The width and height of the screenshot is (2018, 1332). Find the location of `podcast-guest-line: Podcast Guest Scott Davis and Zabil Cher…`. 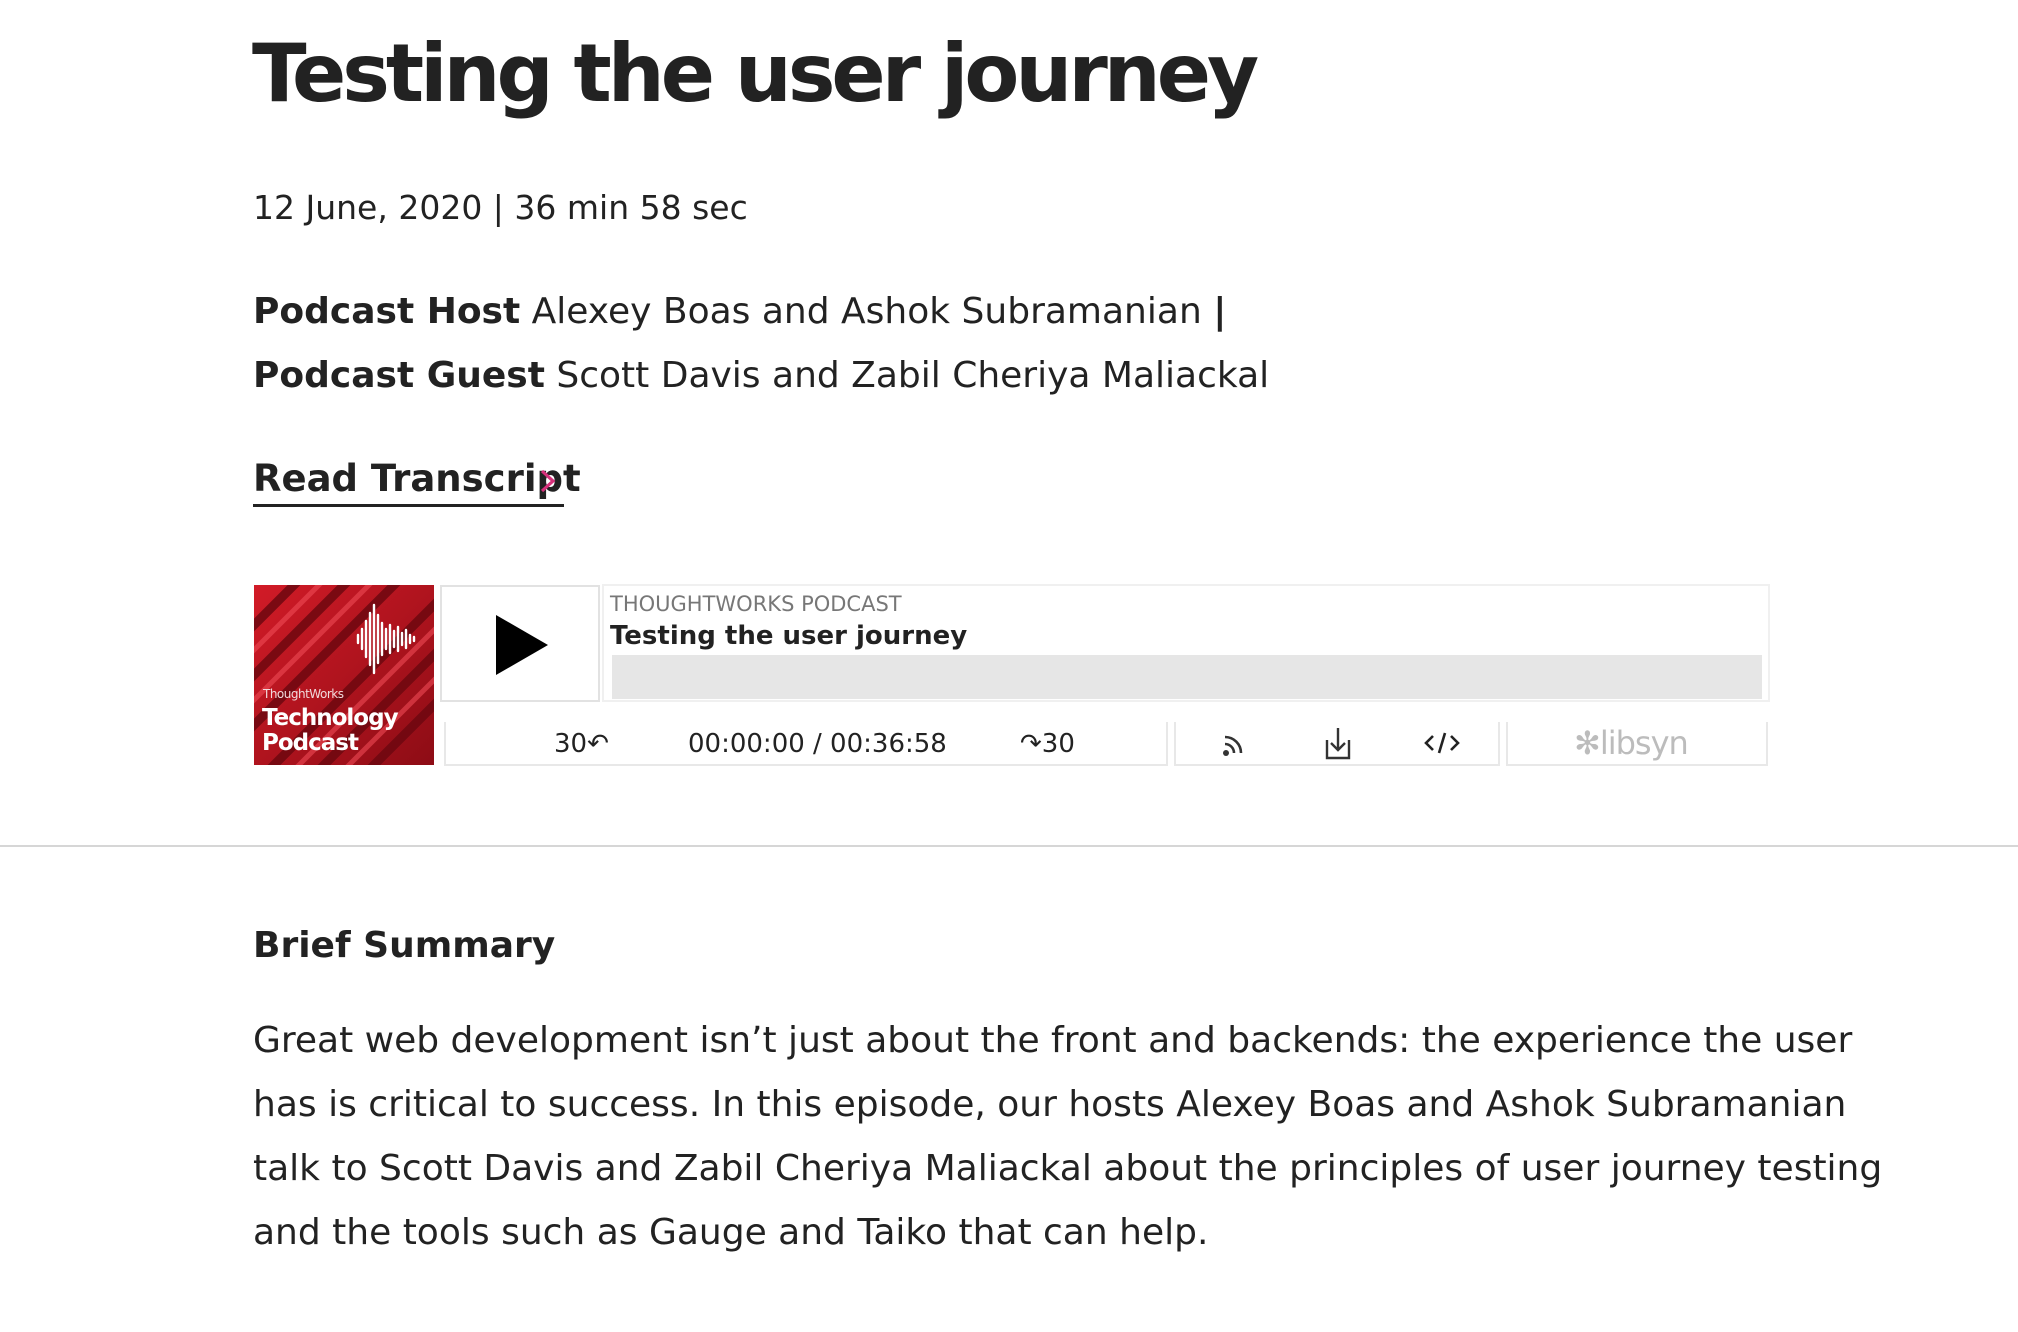

podcast-guest-line: Podcast Guest Scott Davis and Zabil Cher… is located at coordinates (761, 376).